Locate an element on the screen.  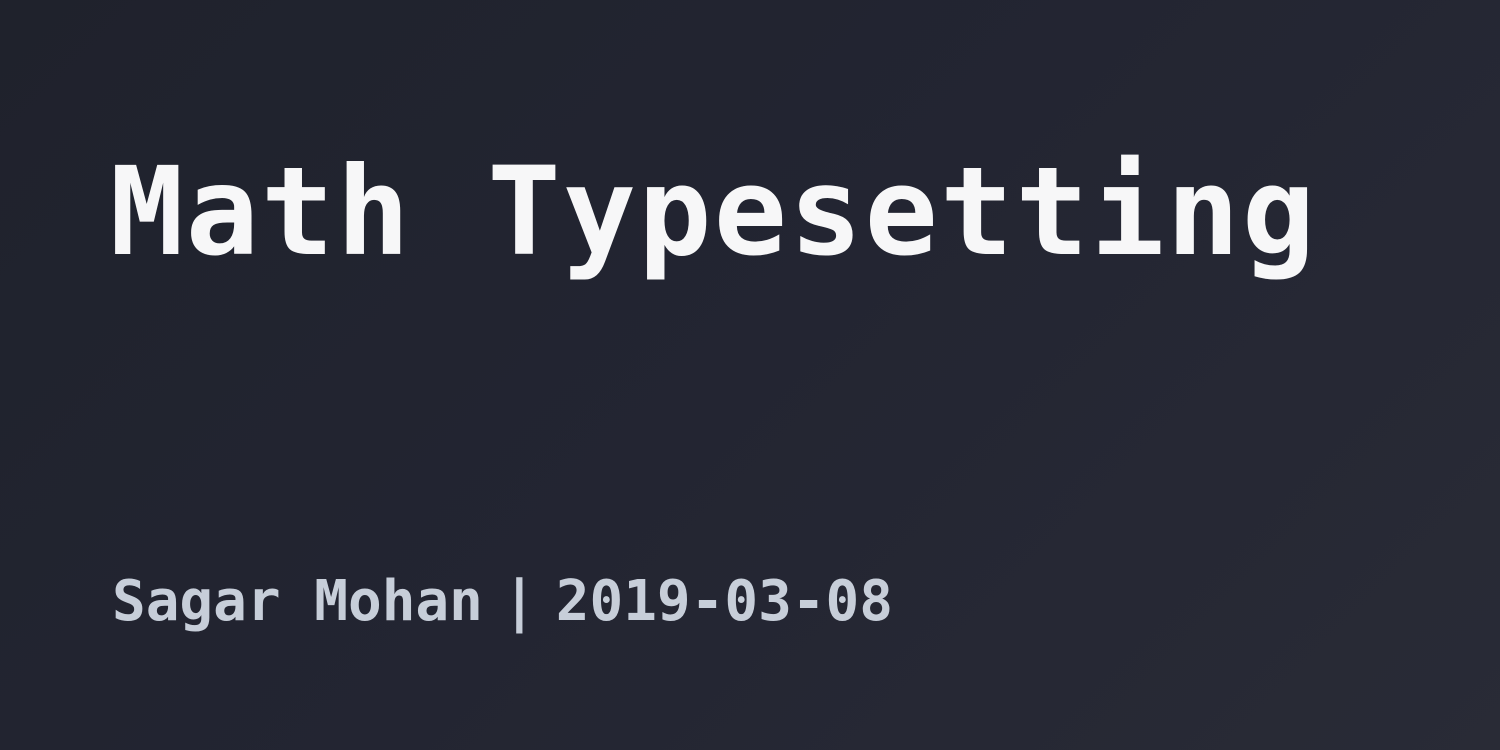
byline: Sagar Mohan | 2019-03-08 is located at coordinates (502, 601).